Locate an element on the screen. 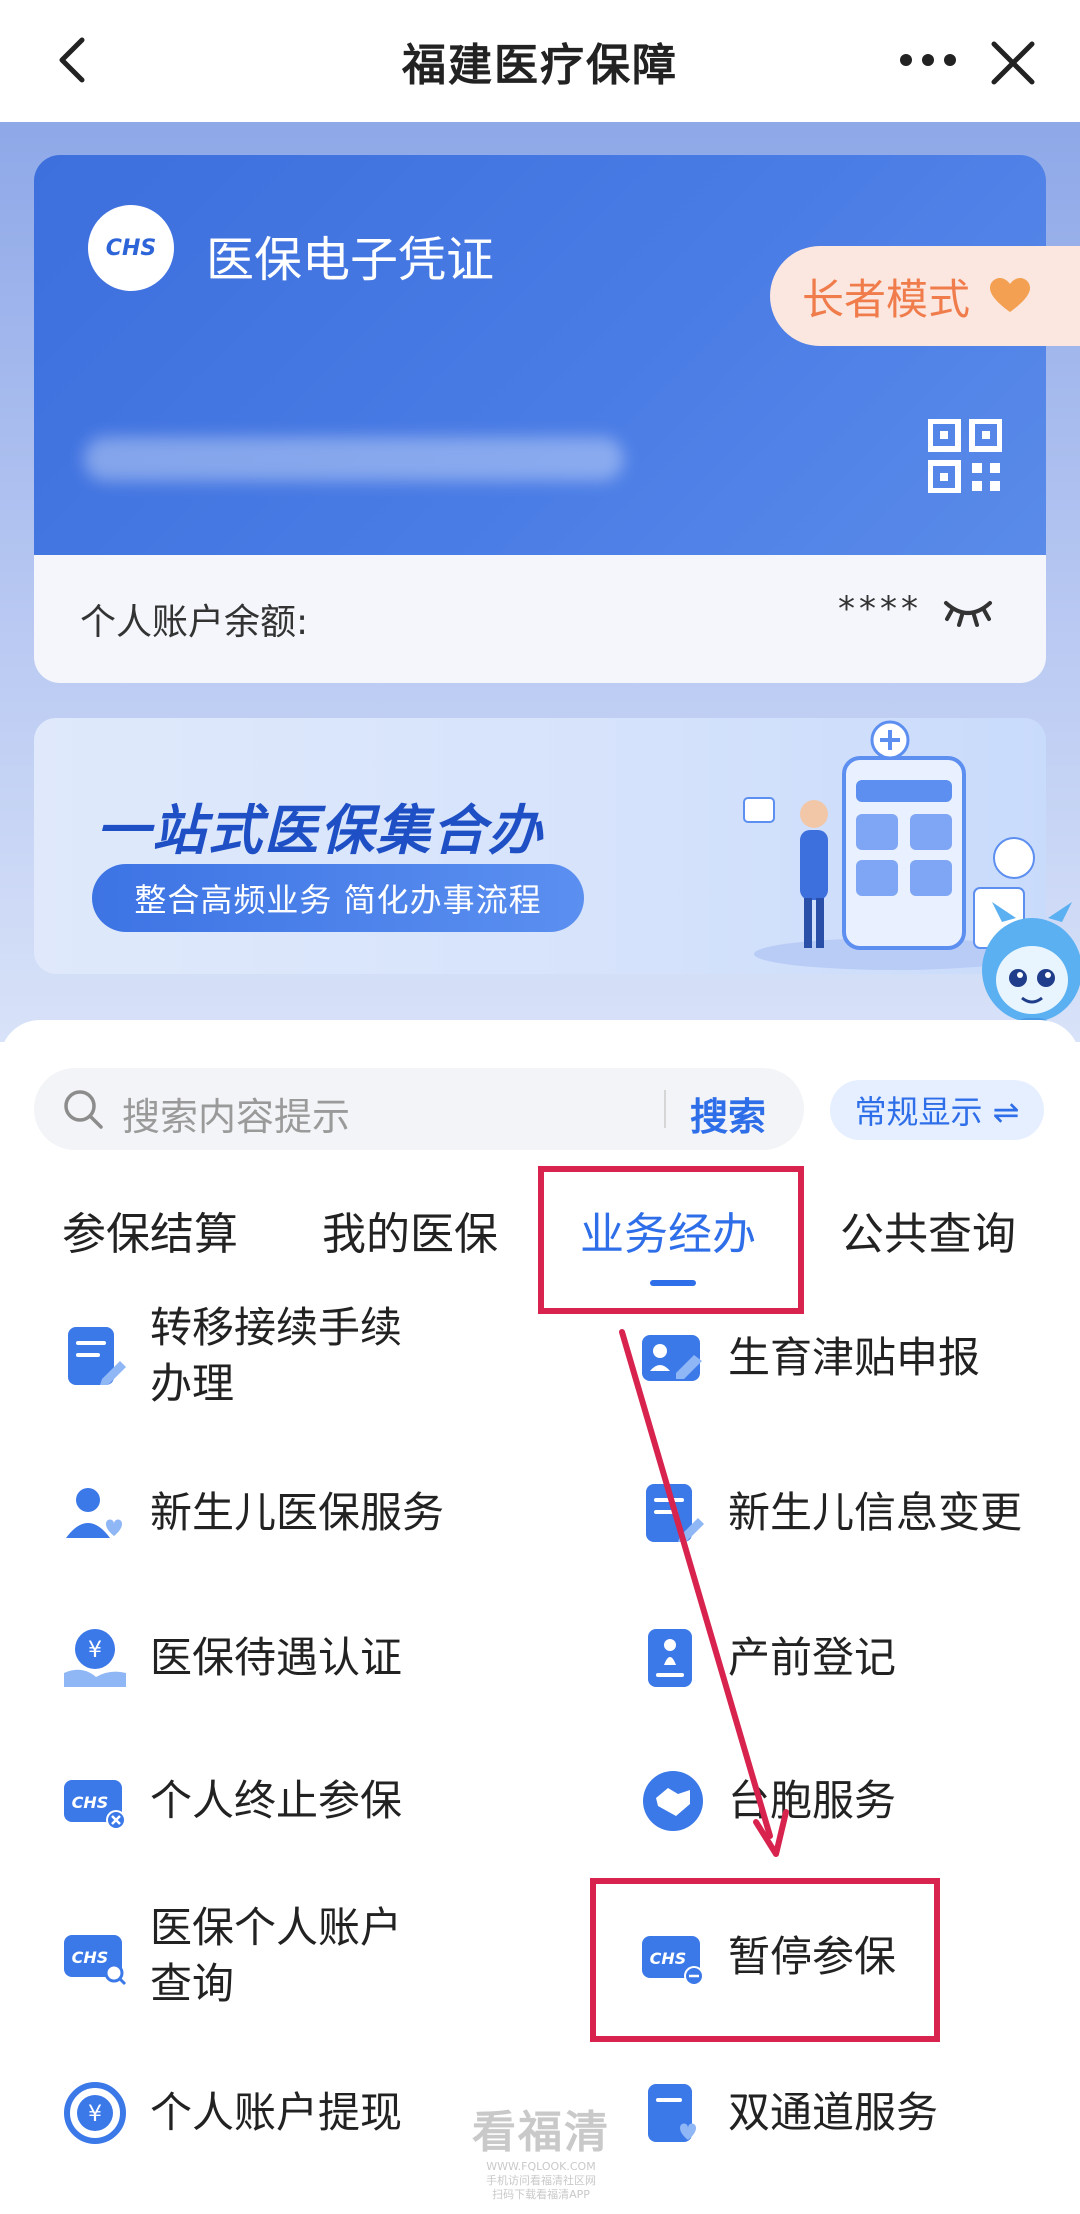 Image resolution: width=1080 pixels, height=2214 pixels. search-icon is located at coordinates (83, 1109).